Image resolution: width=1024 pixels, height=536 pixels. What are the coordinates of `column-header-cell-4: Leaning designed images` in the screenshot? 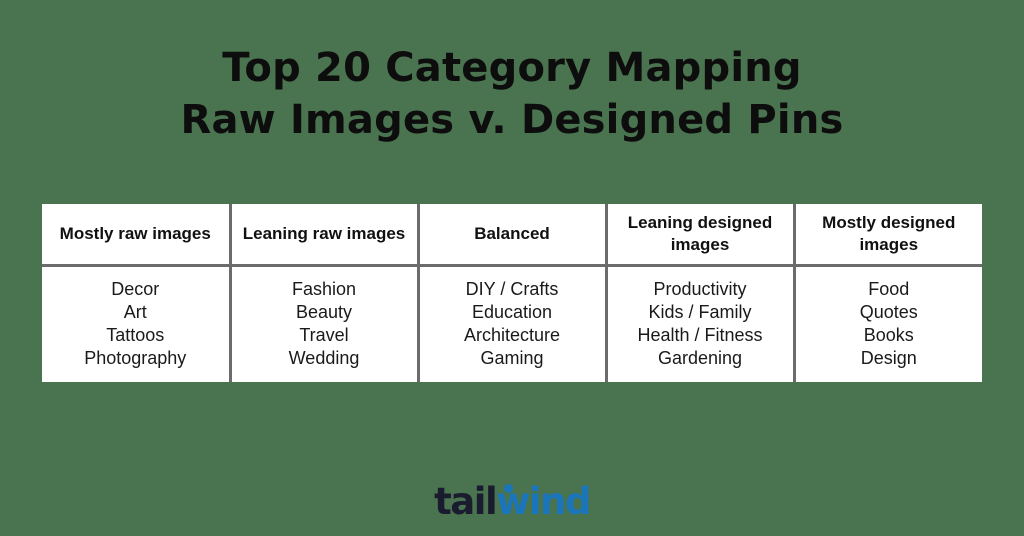 It's located at (699, 235).